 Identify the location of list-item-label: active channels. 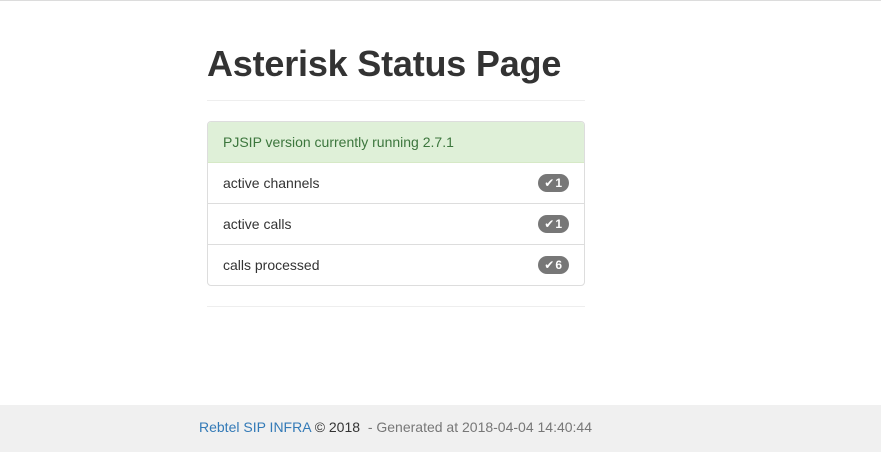
(271, 183).